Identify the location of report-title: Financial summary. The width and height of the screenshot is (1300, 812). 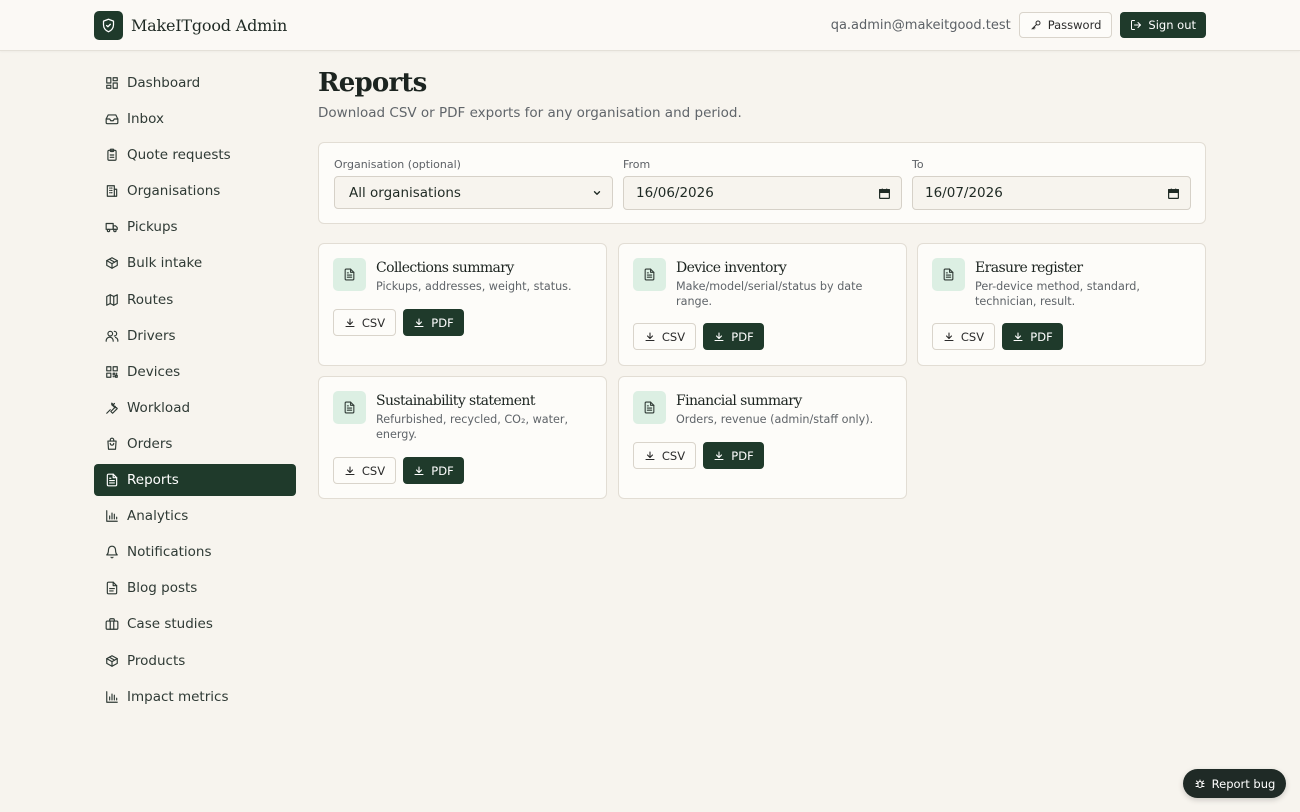
(739, 401).